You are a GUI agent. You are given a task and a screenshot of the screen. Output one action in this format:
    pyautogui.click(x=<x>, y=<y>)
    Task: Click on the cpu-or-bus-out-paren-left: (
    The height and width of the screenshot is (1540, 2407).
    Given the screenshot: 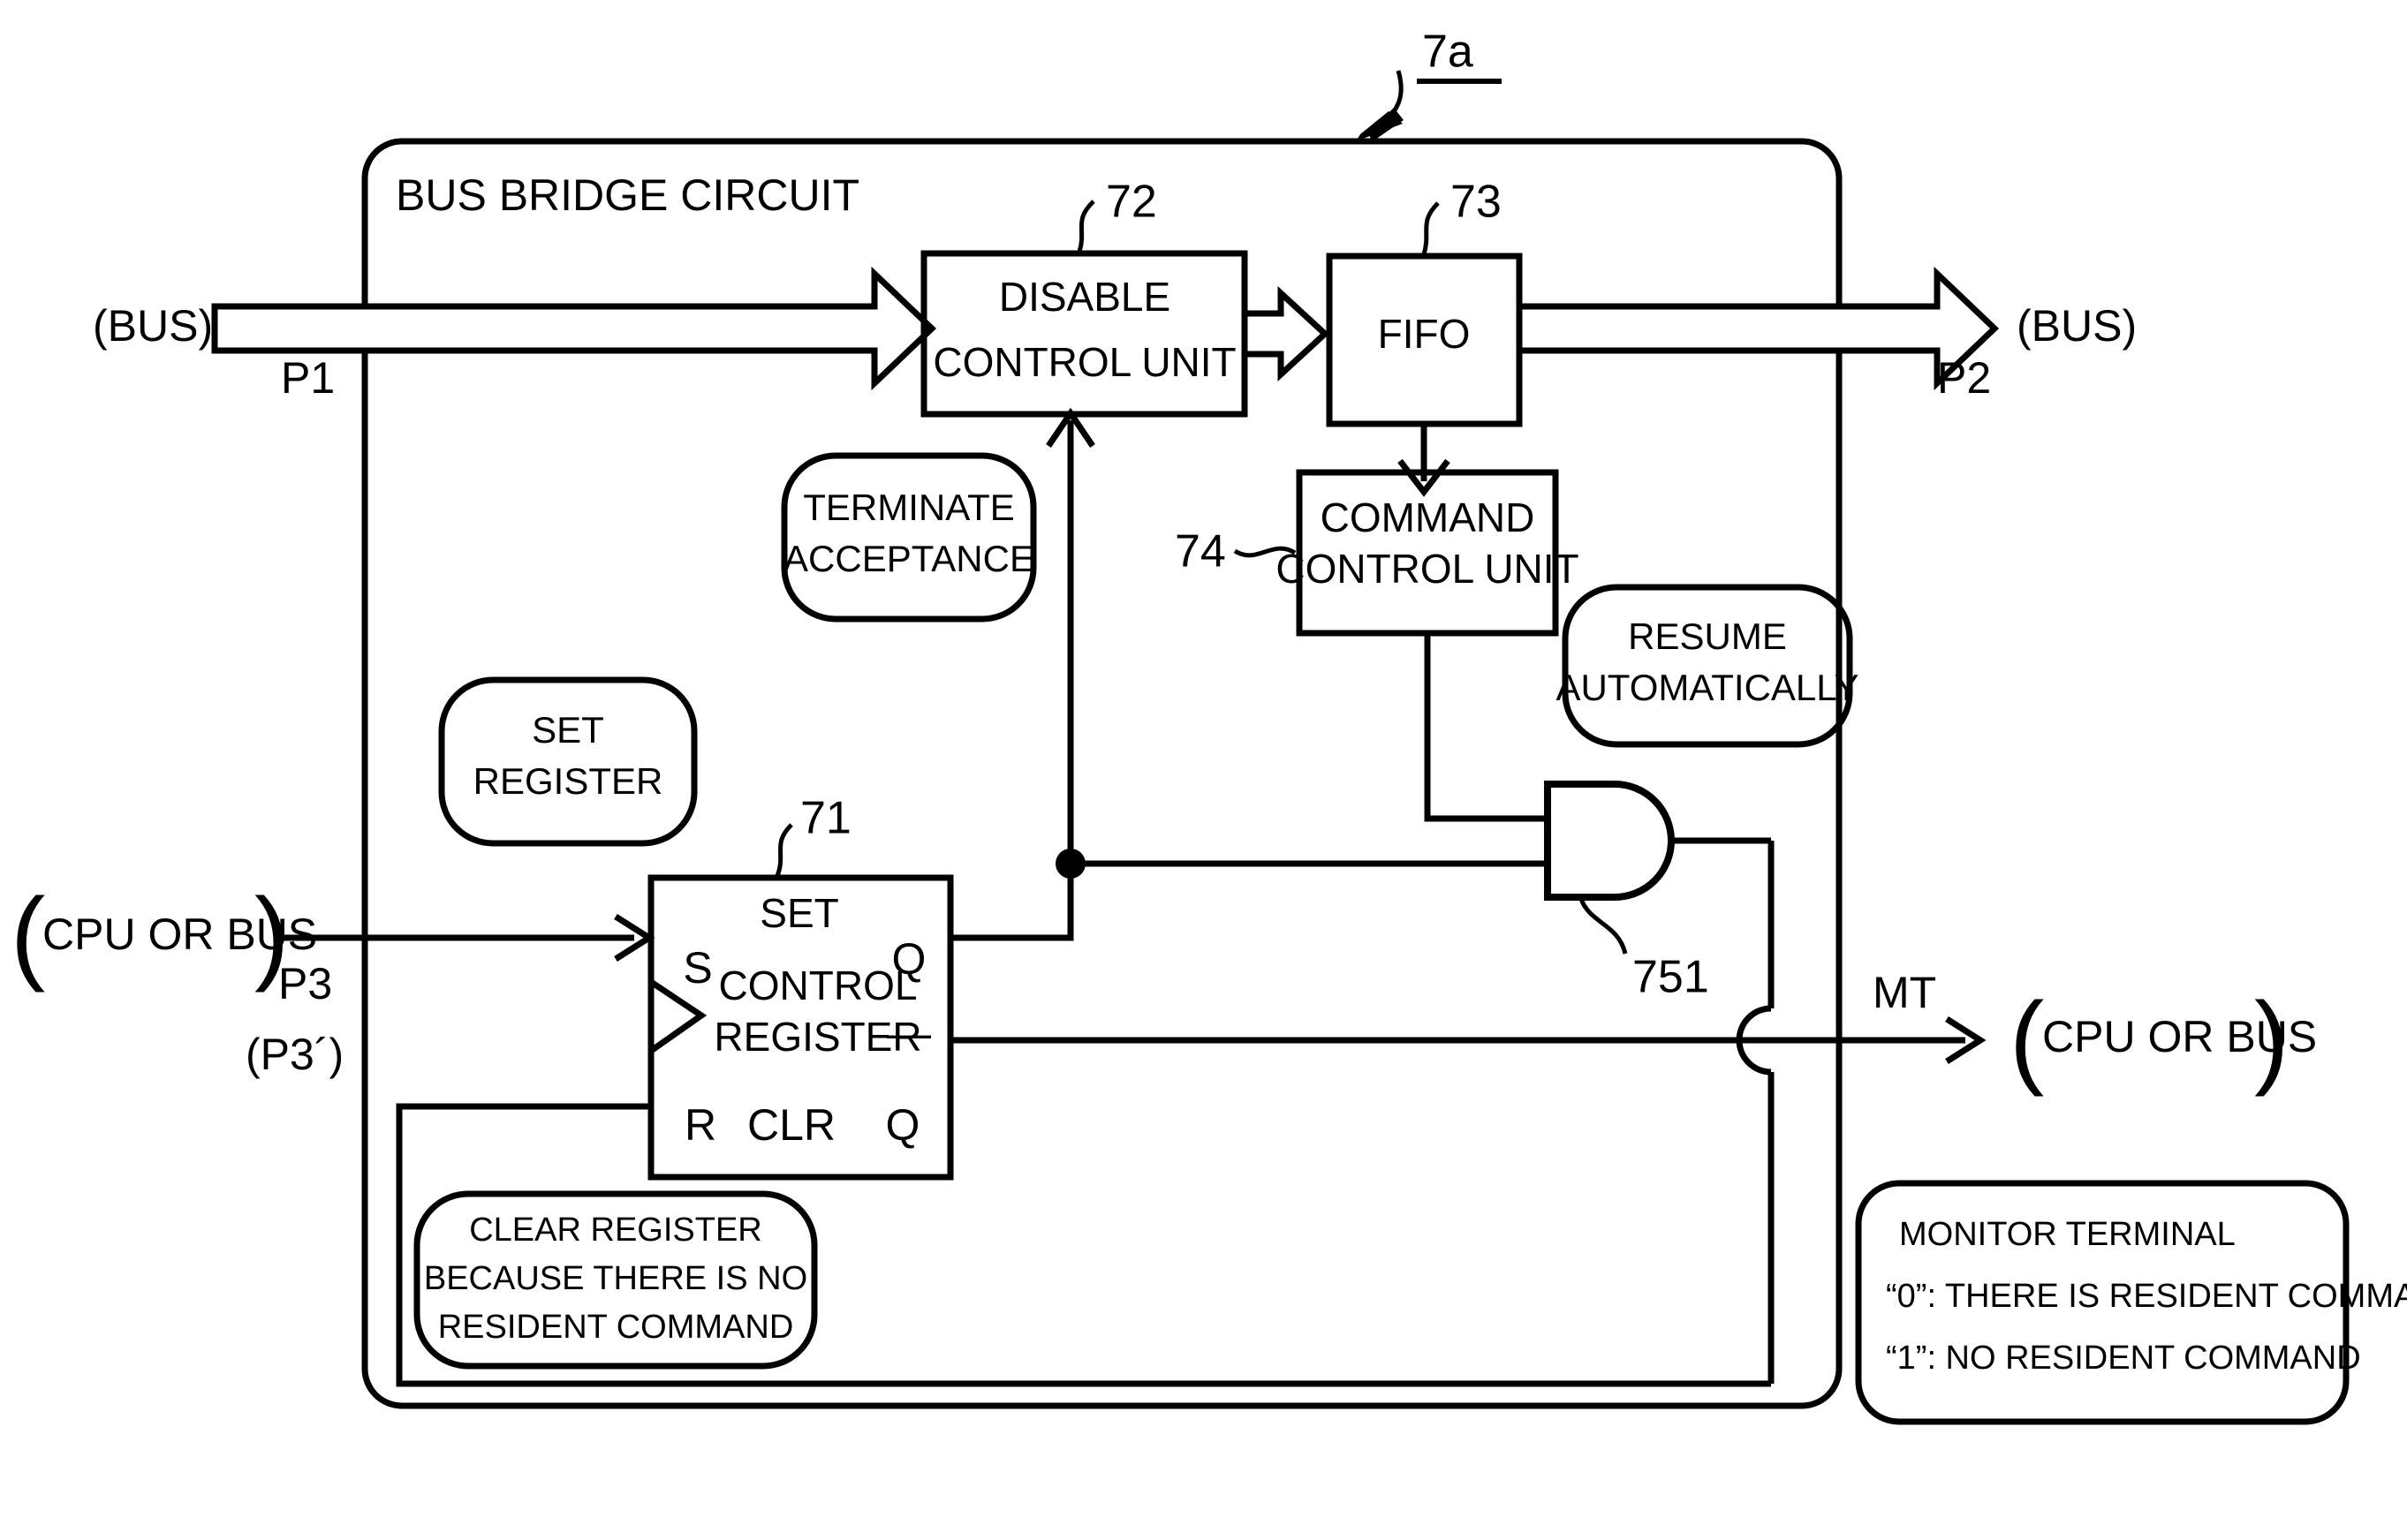 What is the action you would take?
    pyautogui.click(x=2027, y=1039)
    